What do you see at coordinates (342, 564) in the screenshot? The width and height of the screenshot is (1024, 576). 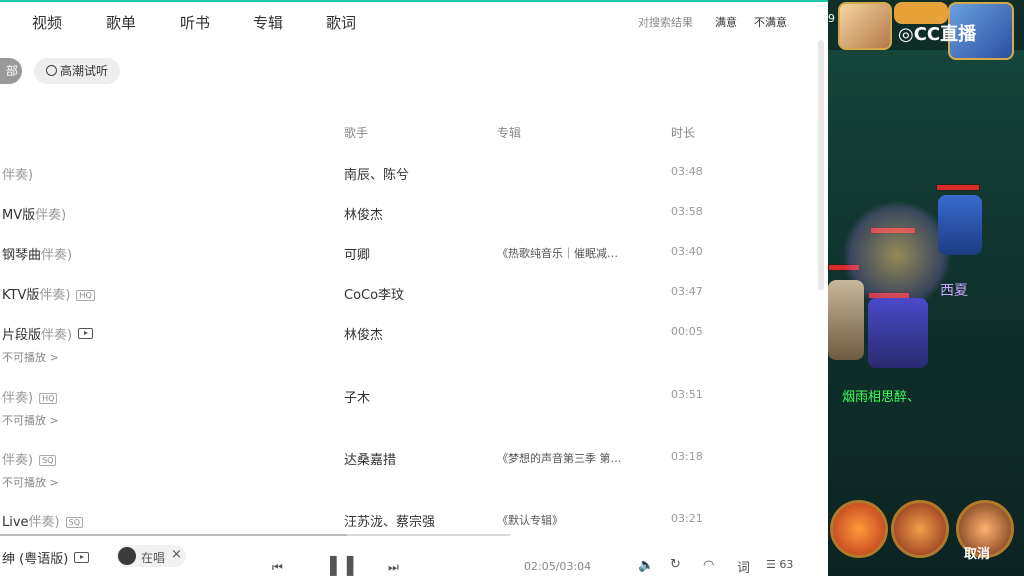 I see `pause-icon: ❚❚` at bounding box center [342, 564].